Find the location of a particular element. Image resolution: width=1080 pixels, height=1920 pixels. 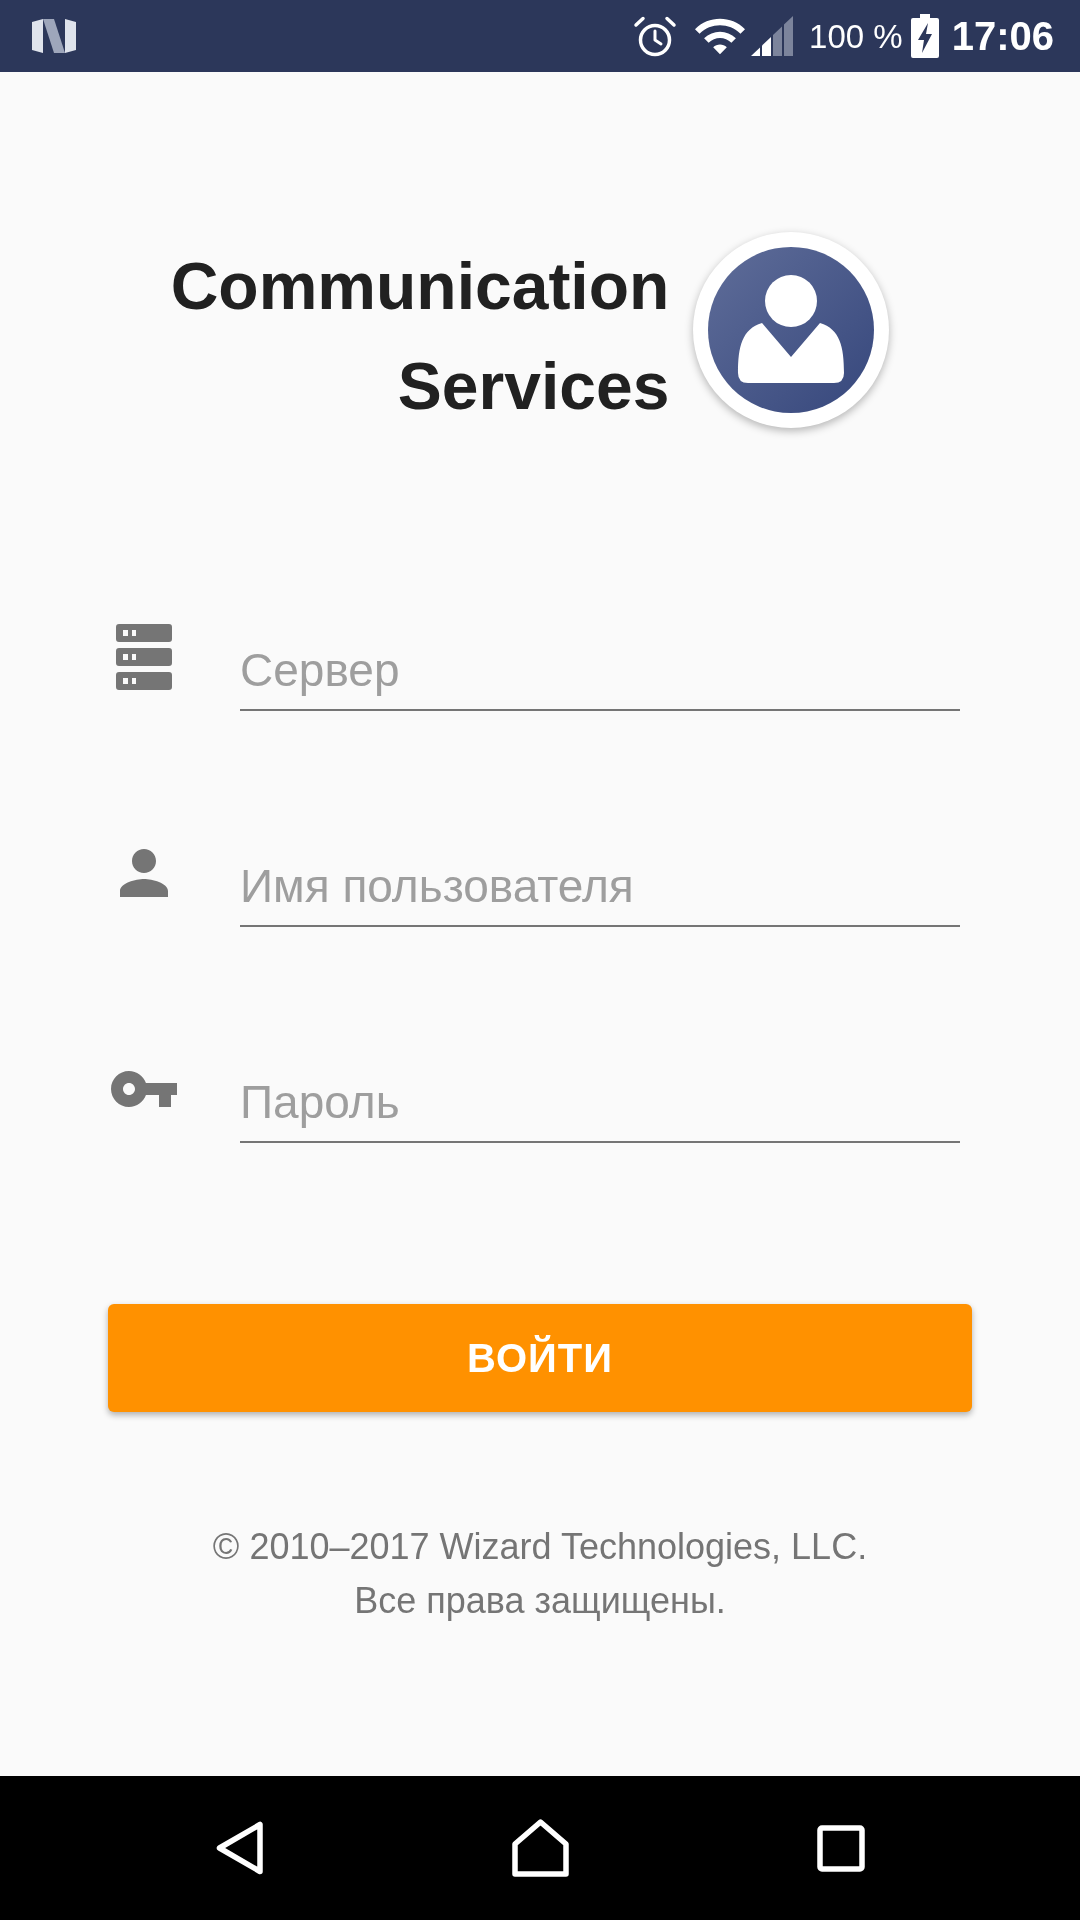

server-field: Сервер is located at coordinates (600, 671).